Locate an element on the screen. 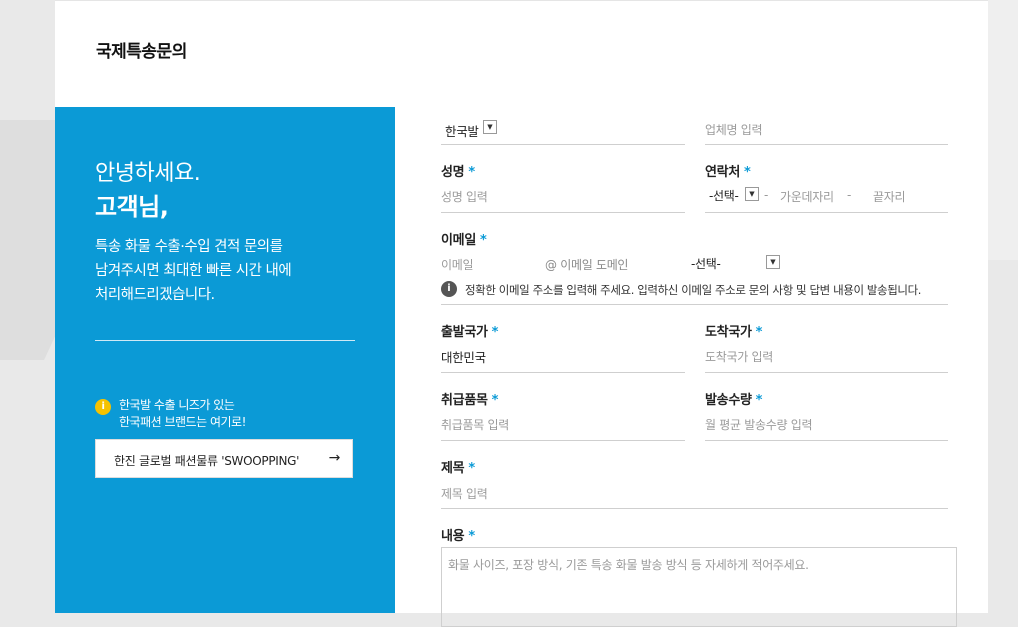  origin-select-value: 한국발 is located at coordinates (462, 131).